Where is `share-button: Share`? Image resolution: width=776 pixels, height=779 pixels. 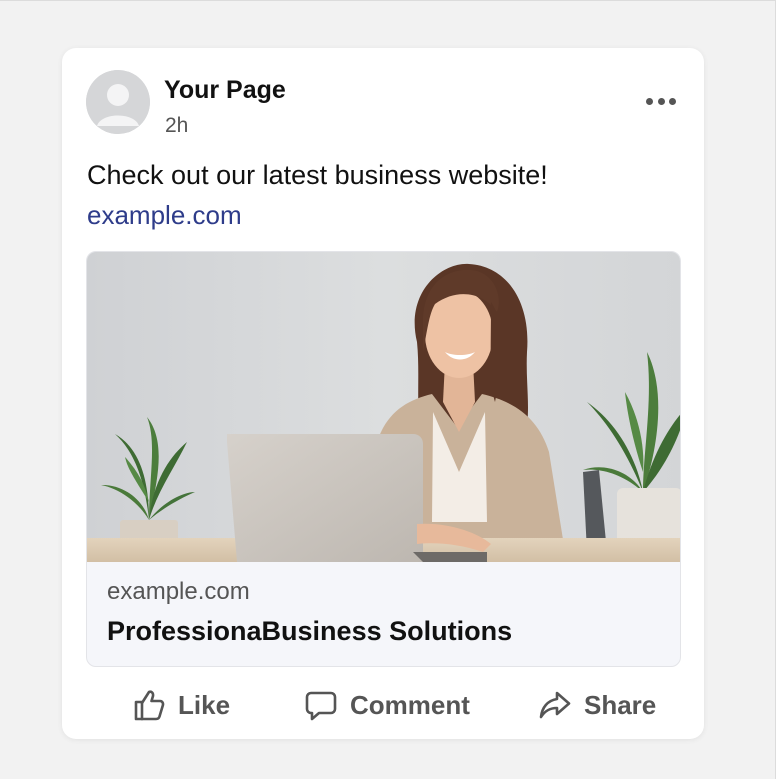
share-button: Share is located at coordinates (597, 705).